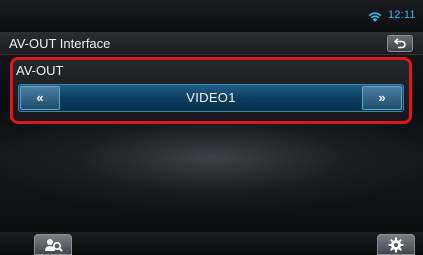  I want to click on back-arrow-icon, so click(400, 43).